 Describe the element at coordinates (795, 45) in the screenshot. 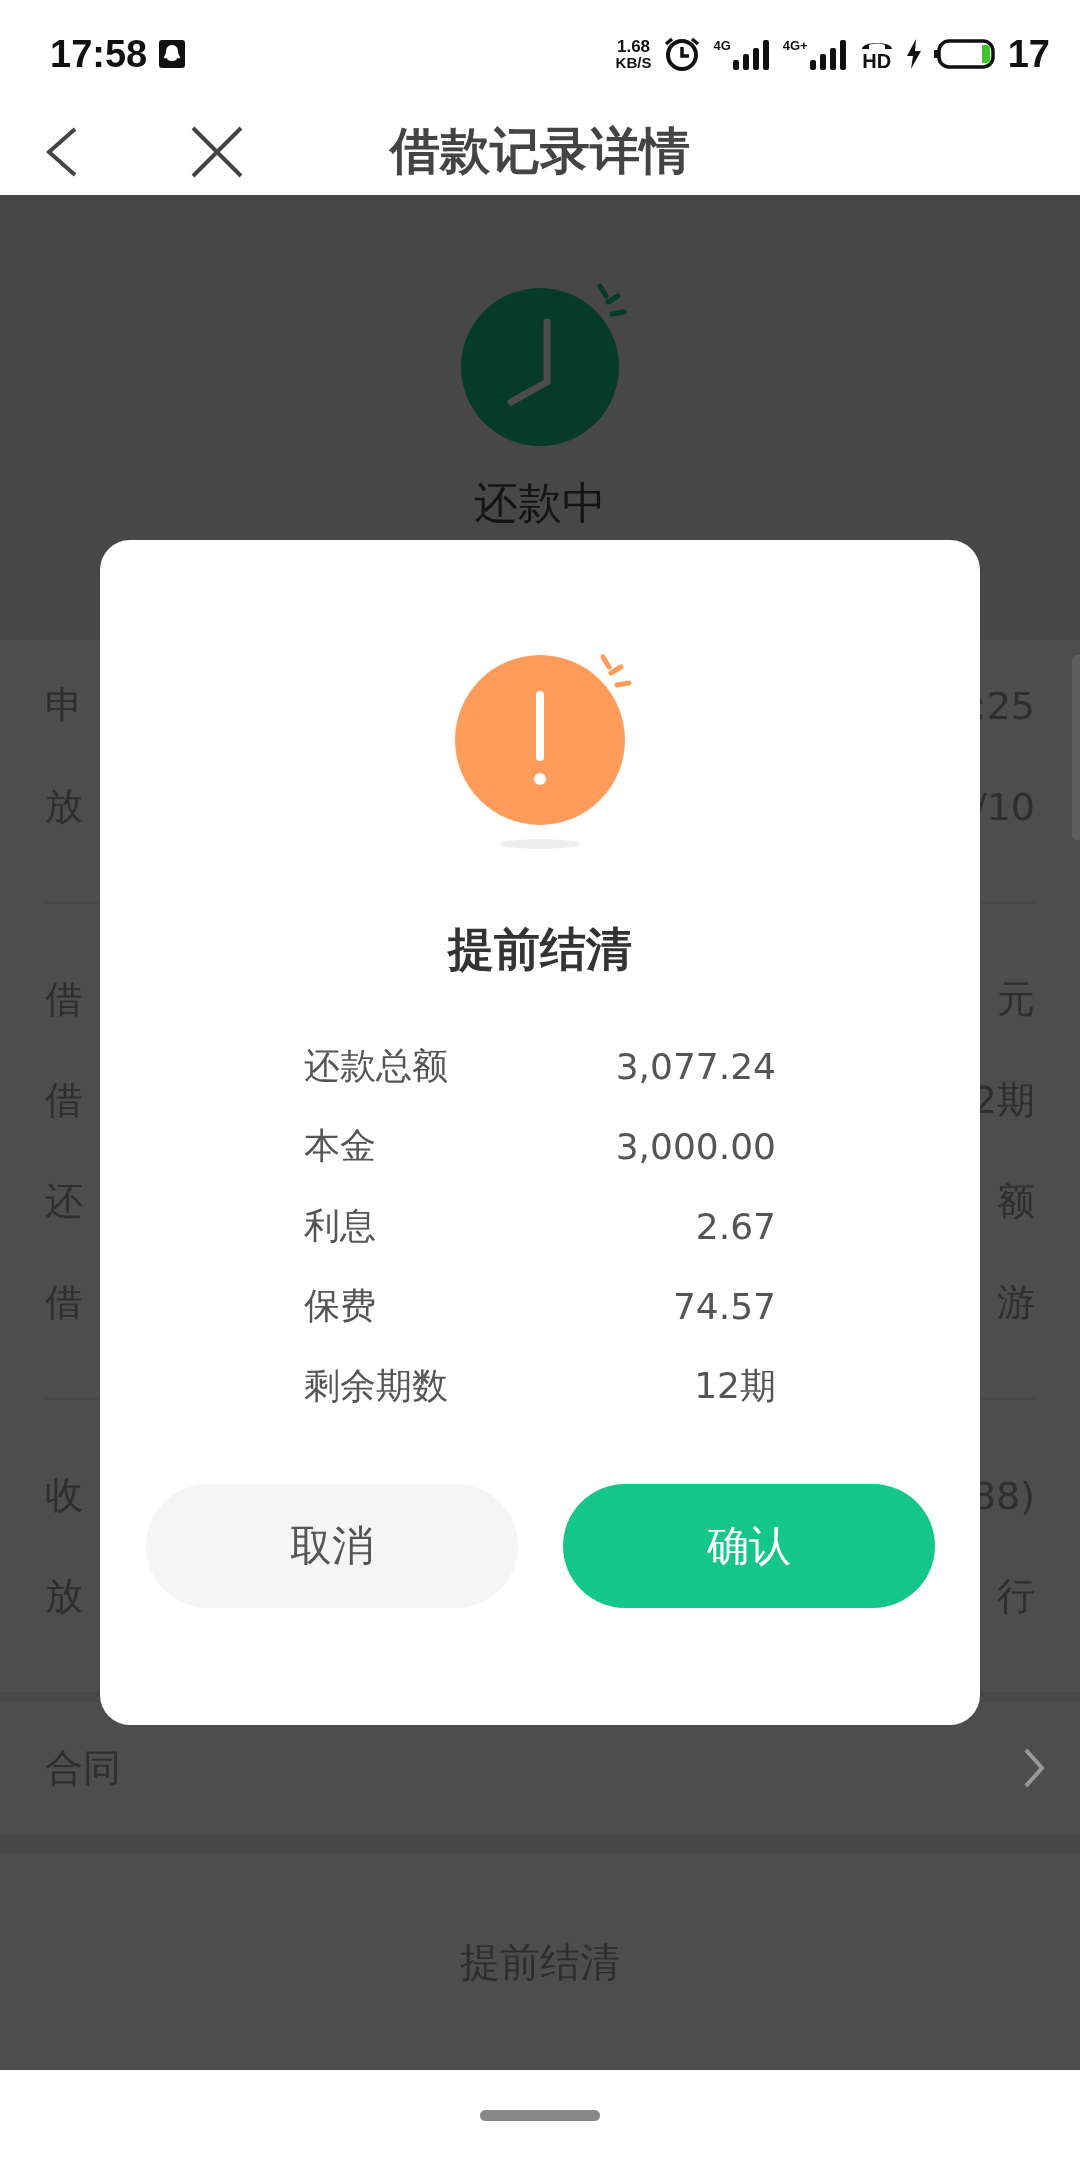

I see `network-type: 4G+` at that location.